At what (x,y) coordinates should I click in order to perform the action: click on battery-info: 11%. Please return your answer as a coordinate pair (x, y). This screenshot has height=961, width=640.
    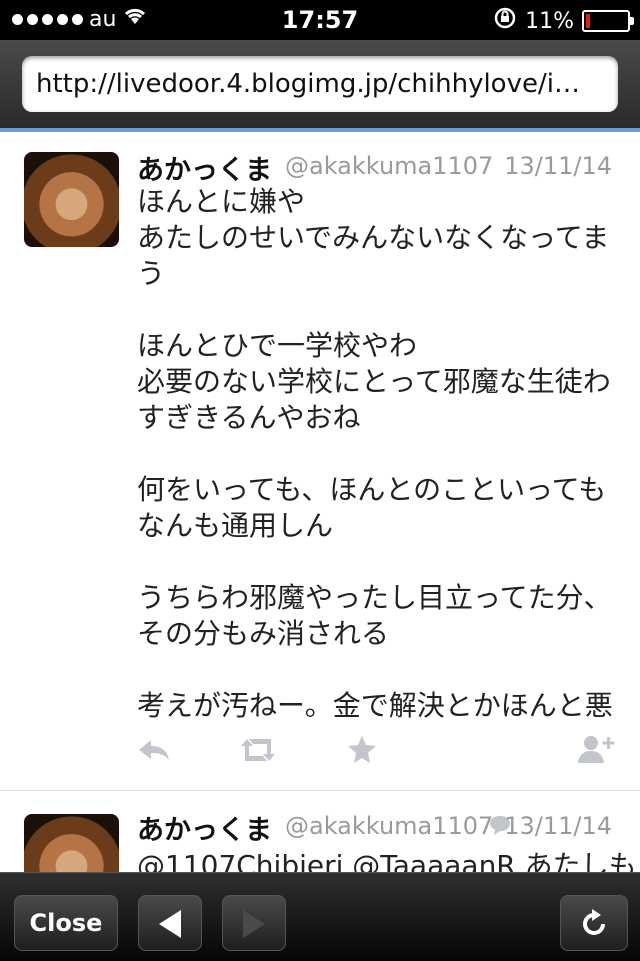
    Looking at the image, I should click on (563, 21).